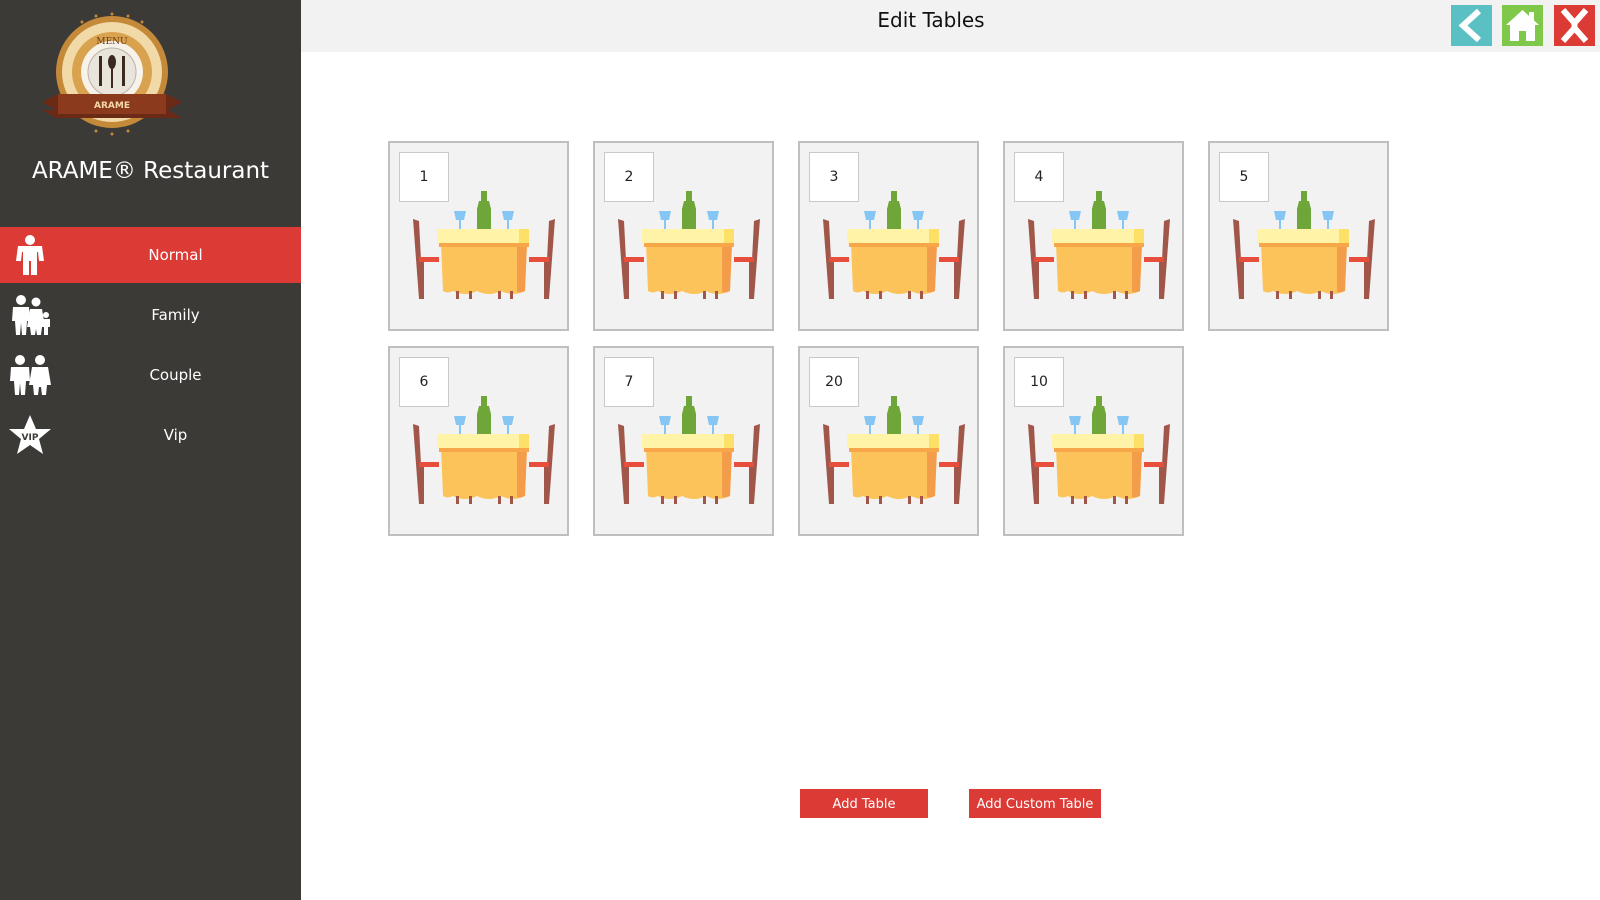  I want to click on logo-ribbon-text: ARAME, so click(112, 106).